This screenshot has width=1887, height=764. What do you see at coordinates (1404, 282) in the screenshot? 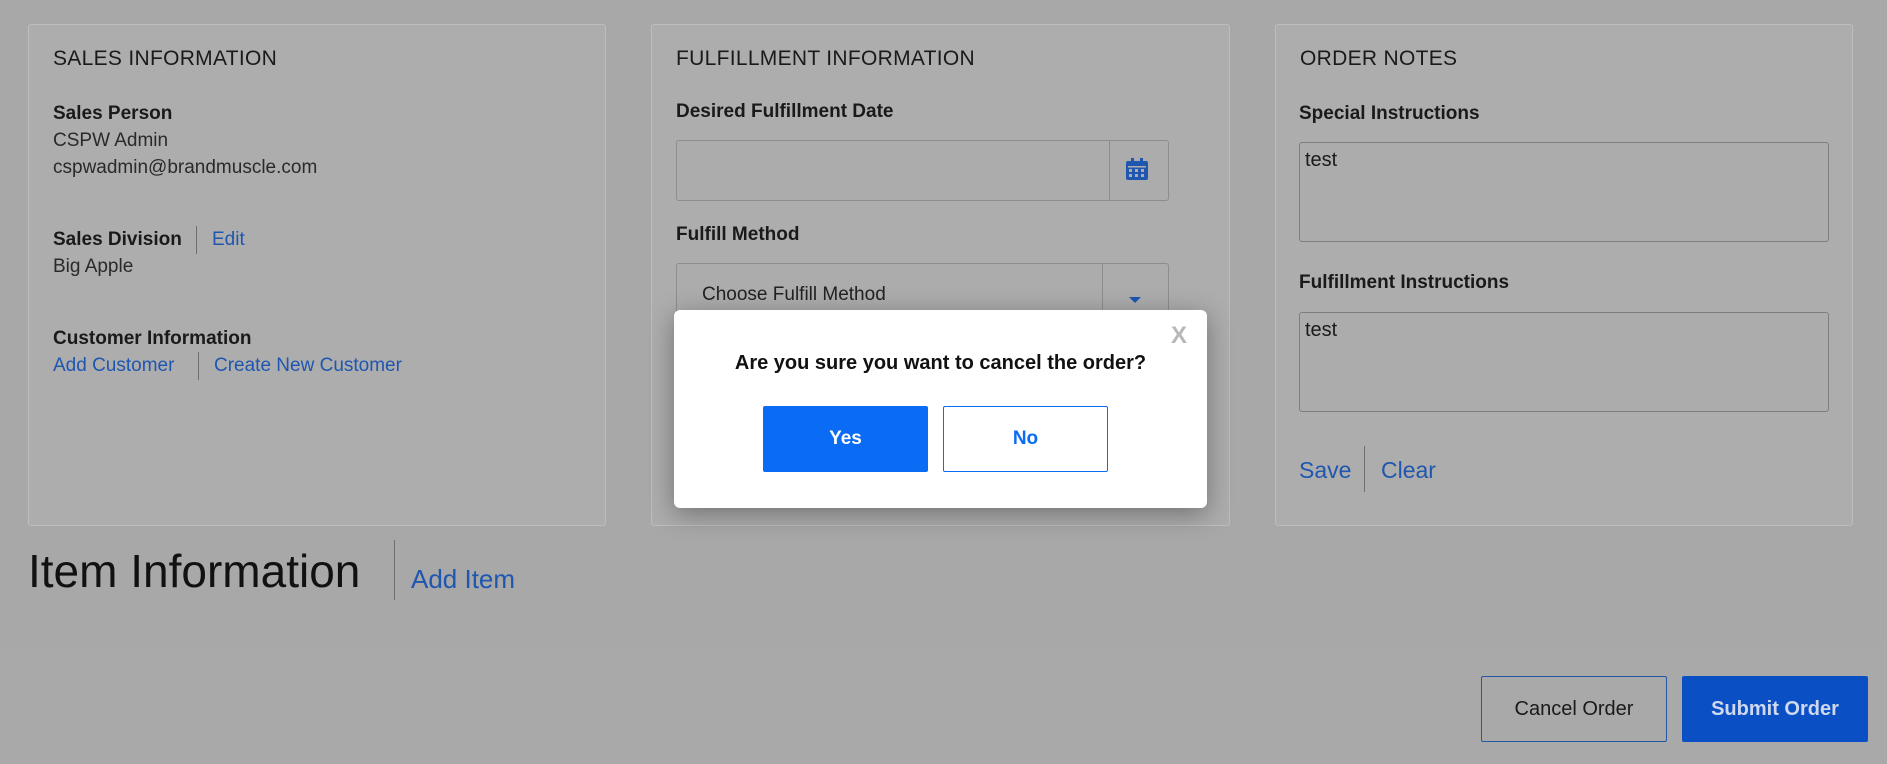
I see `fulfillment-instructions-label: Fulfillment Instructions` at bounding box center [1404, 282].